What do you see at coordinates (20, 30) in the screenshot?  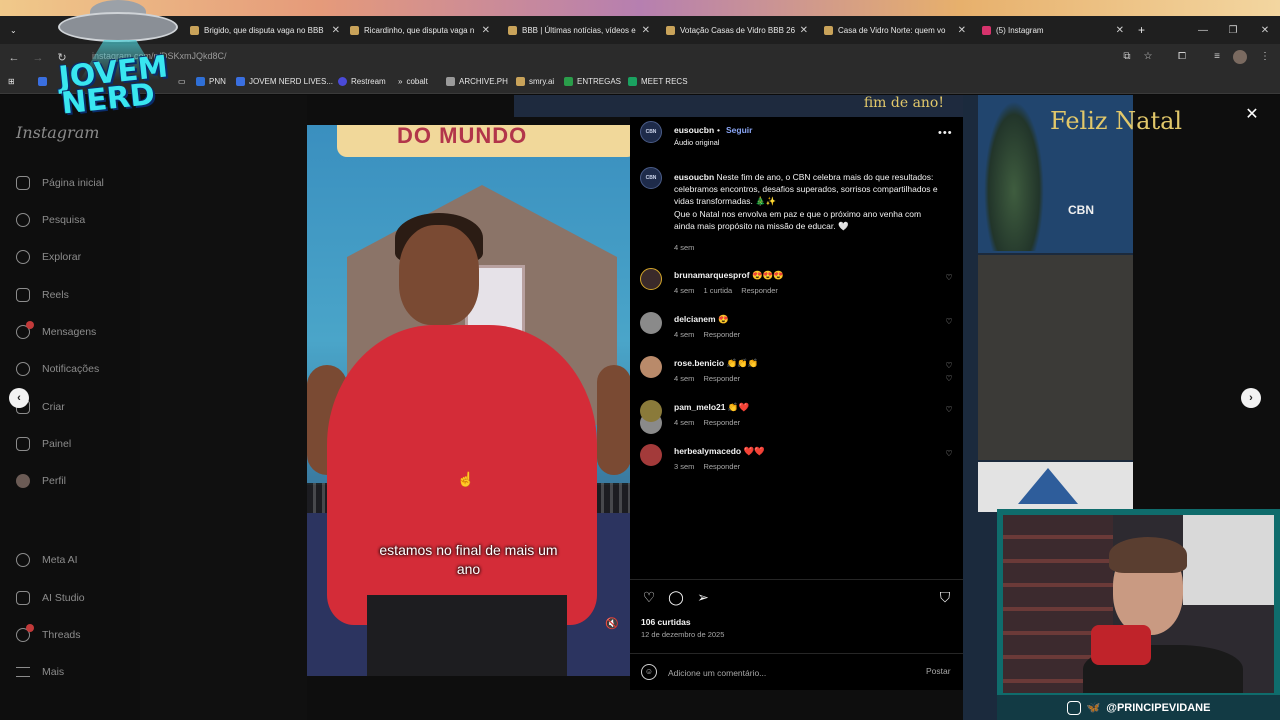 I see `tab-search-dropdown: ⌄` at bounding box center [20, 30].